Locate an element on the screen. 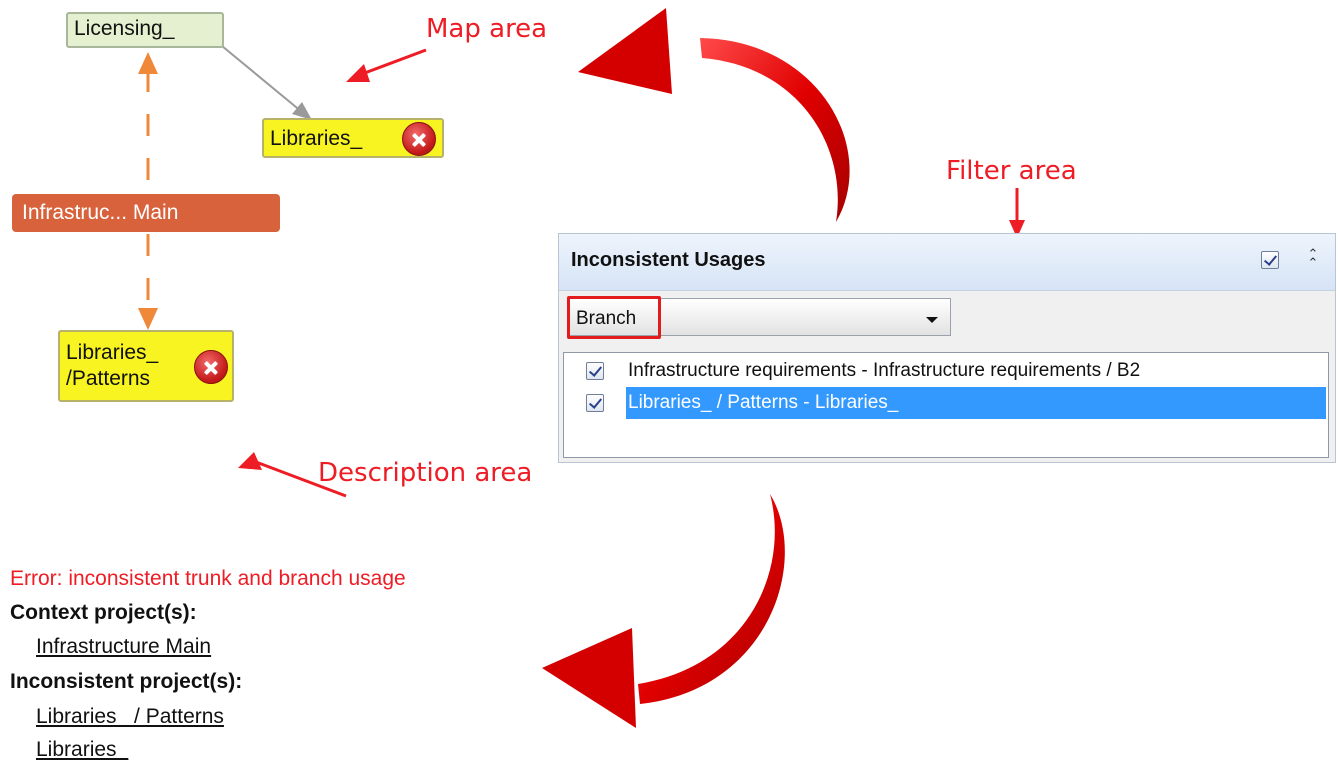 This screenshot has height=764, width=1338. context-project-link: Infrastructure Main is located at coordinates (123, 647).